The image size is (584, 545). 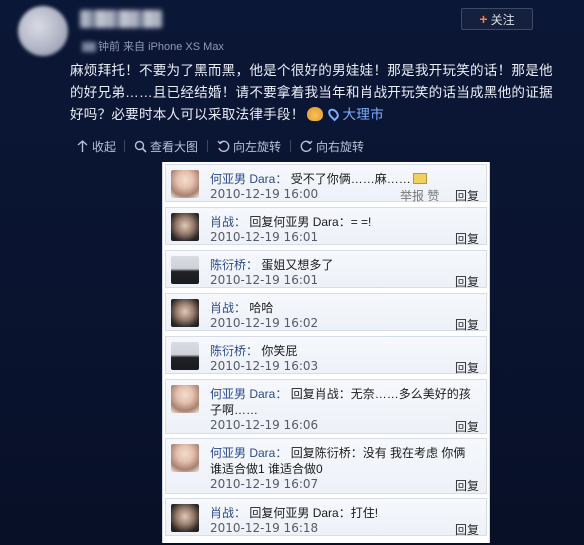 I want to click on comment-timestamp: 2010-12-19 16:02, so click(x=264, y=323).